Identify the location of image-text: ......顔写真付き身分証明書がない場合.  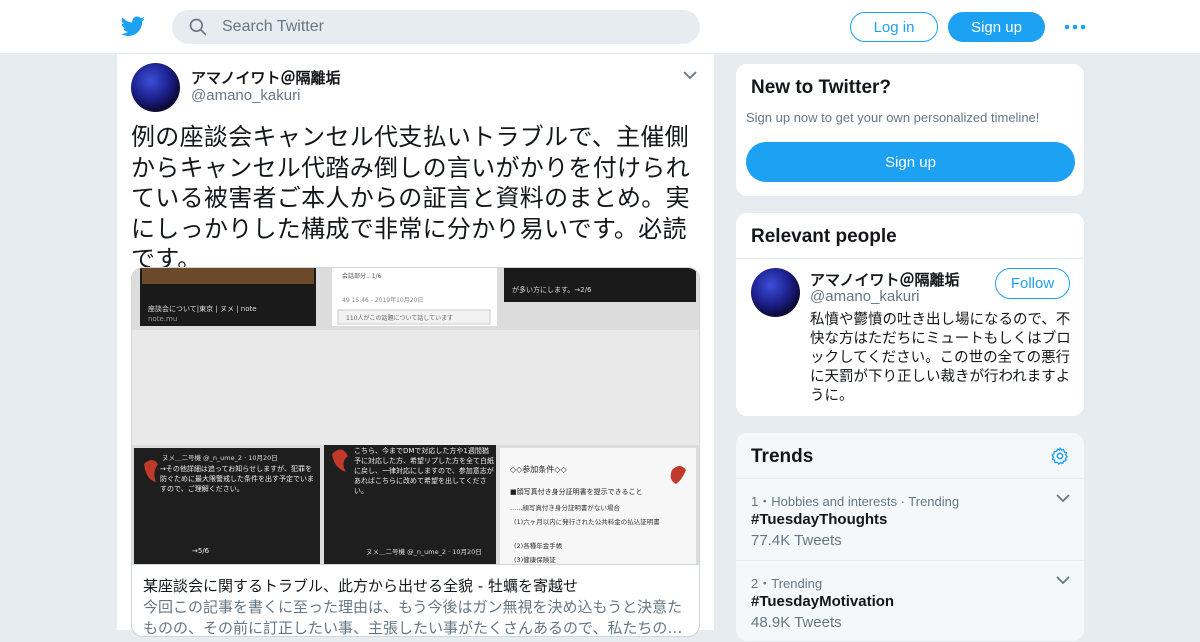
(565, 507).